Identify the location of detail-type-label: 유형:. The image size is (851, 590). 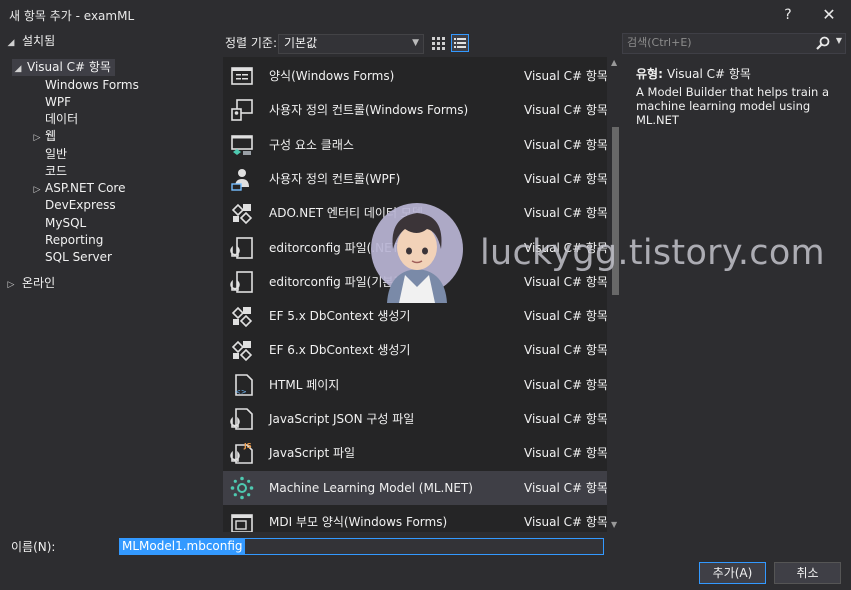
(649, 74).